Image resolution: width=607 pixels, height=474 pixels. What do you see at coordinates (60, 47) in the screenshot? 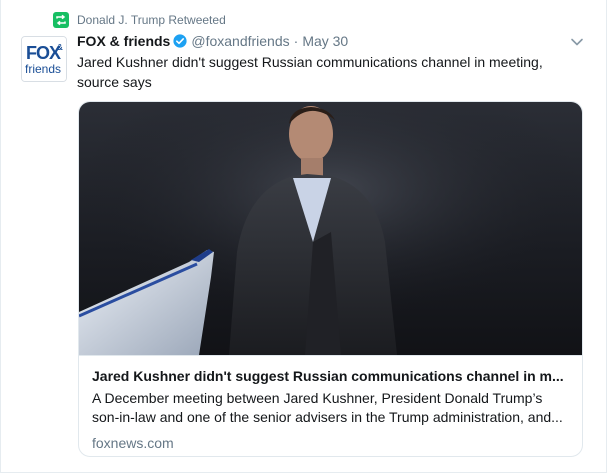
I see `logo-amp-text: &` at bounding box center [60, 47].